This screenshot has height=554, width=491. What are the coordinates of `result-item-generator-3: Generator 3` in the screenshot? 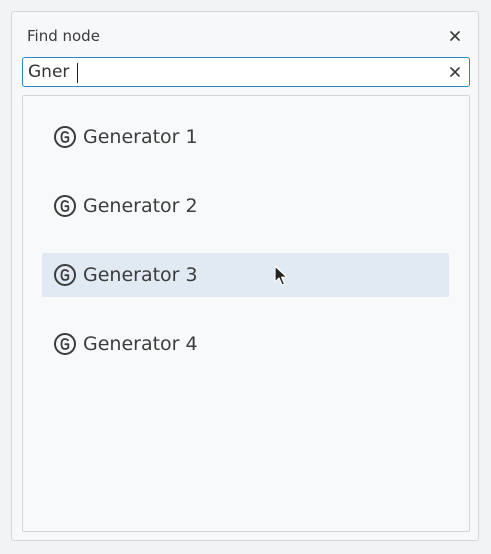 It's located at (245, 275).